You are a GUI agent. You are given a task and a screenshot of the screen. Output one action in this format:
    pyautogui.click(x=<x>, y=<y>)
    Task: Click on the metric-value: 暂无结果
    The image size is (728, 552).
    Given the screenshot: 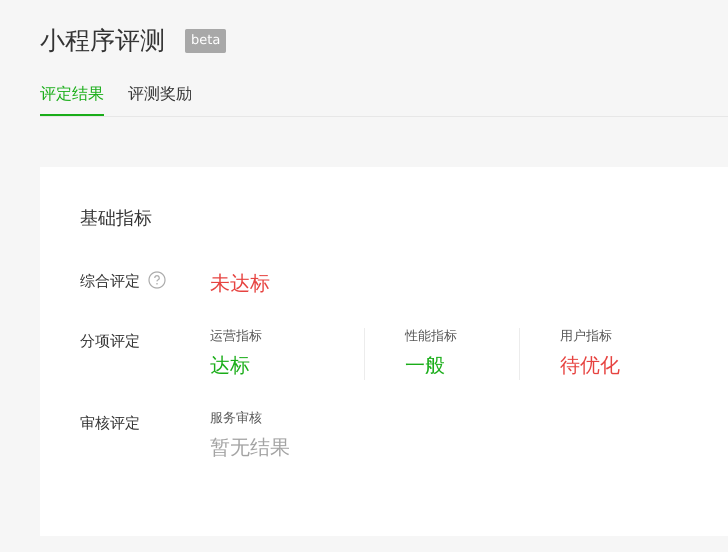 What is the action you would take?
    pyautogui.click(x=250, y=447)
    